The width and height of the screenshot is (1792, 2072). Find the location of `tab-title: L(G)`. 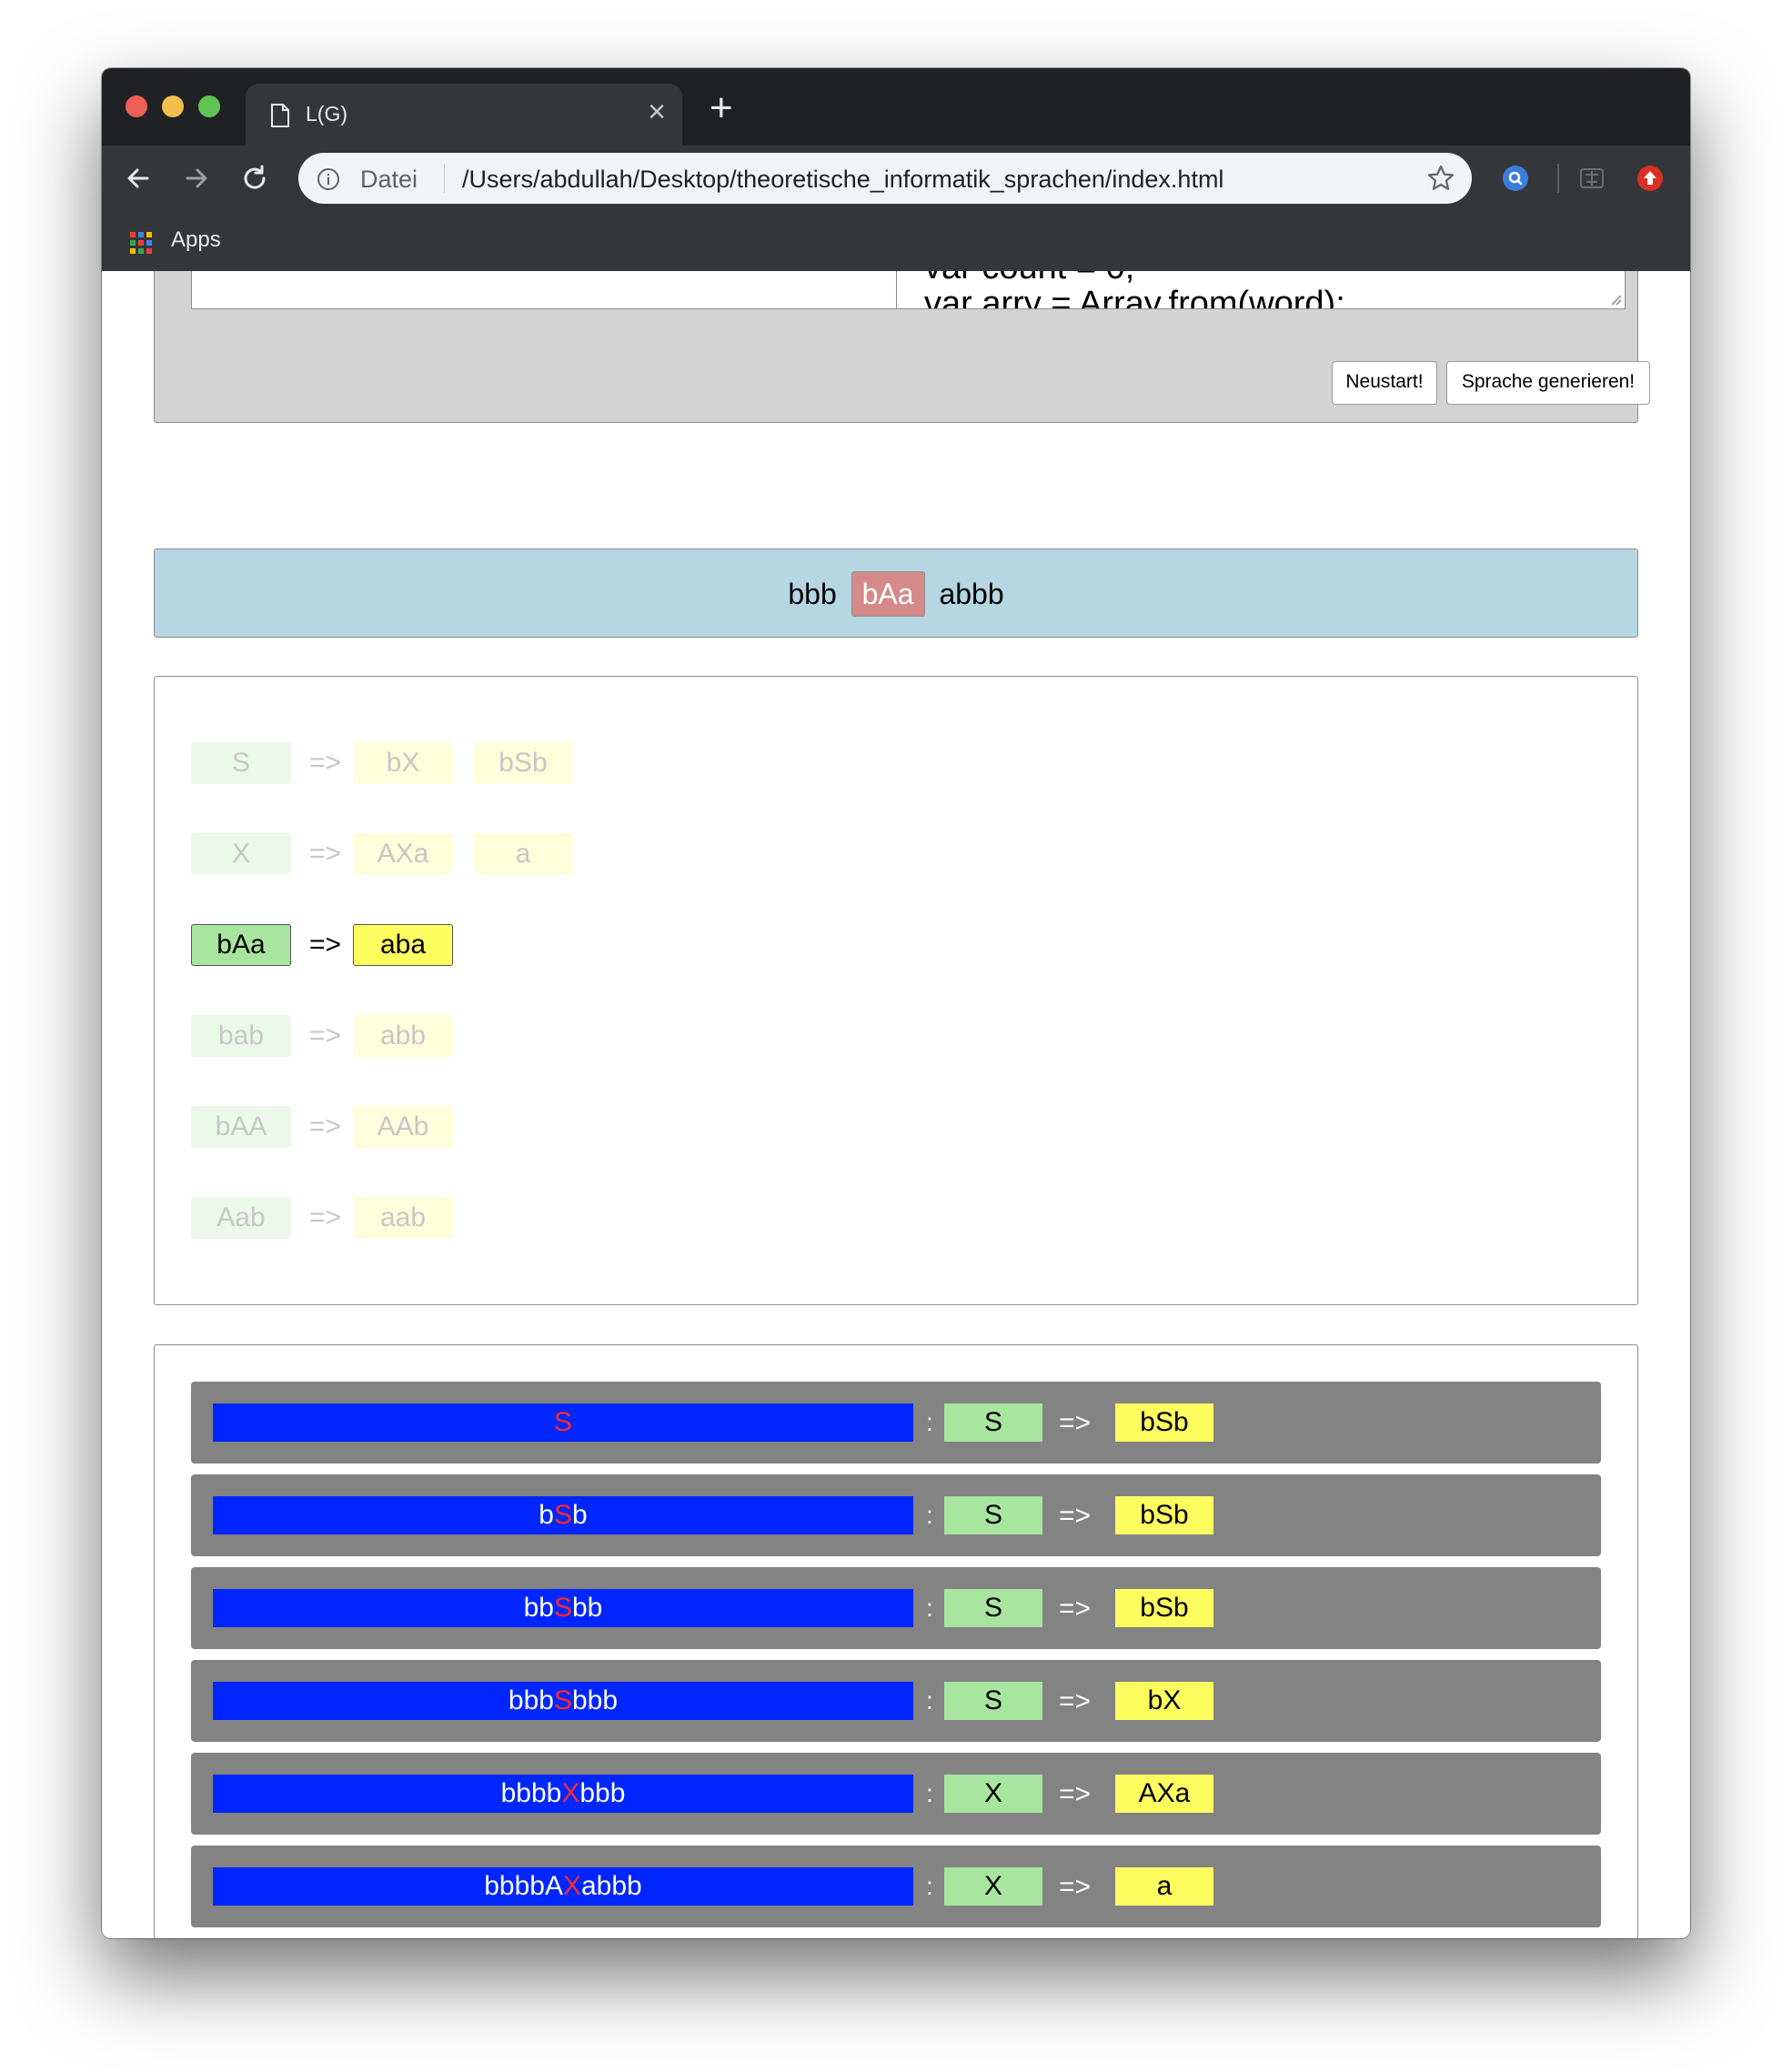

tab-title: L(G) is located at coordinates (327, 114).